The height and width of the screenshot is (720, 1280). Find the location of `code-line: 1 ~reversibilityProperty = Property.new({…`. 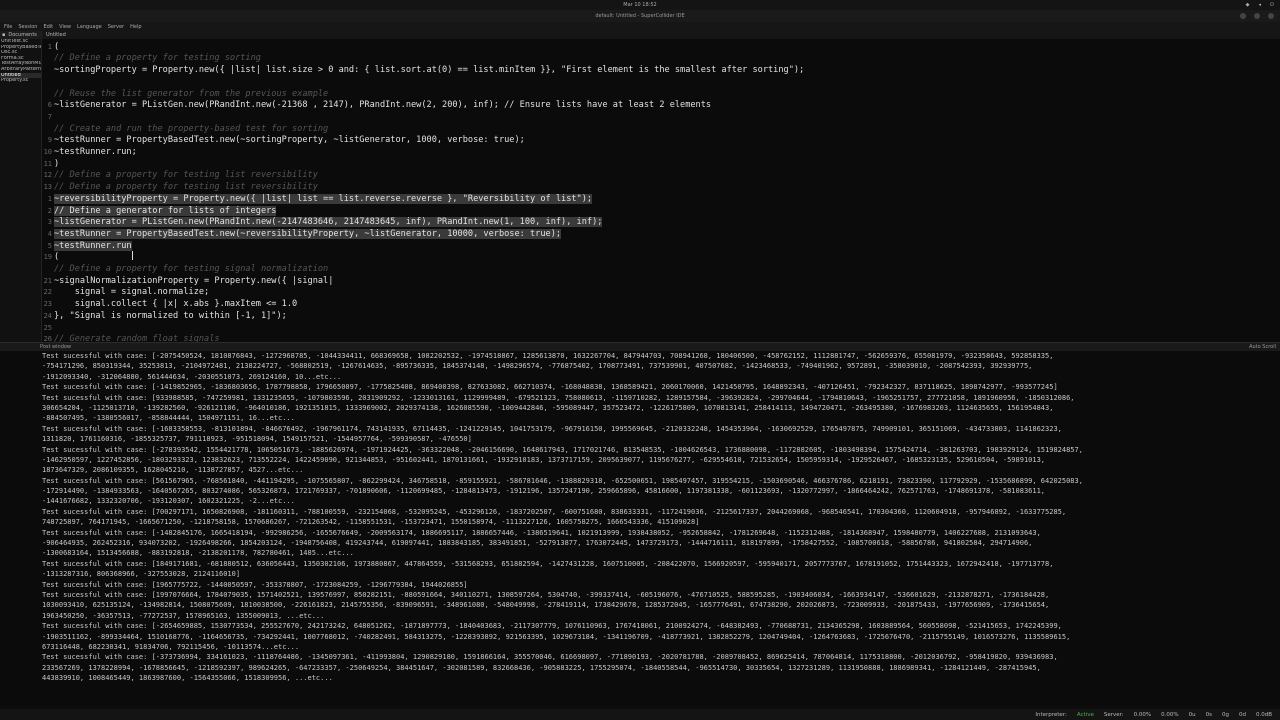

code-line: 1 ~reversibilityProperty = Property.new({… is located at coordinates (661, 199).